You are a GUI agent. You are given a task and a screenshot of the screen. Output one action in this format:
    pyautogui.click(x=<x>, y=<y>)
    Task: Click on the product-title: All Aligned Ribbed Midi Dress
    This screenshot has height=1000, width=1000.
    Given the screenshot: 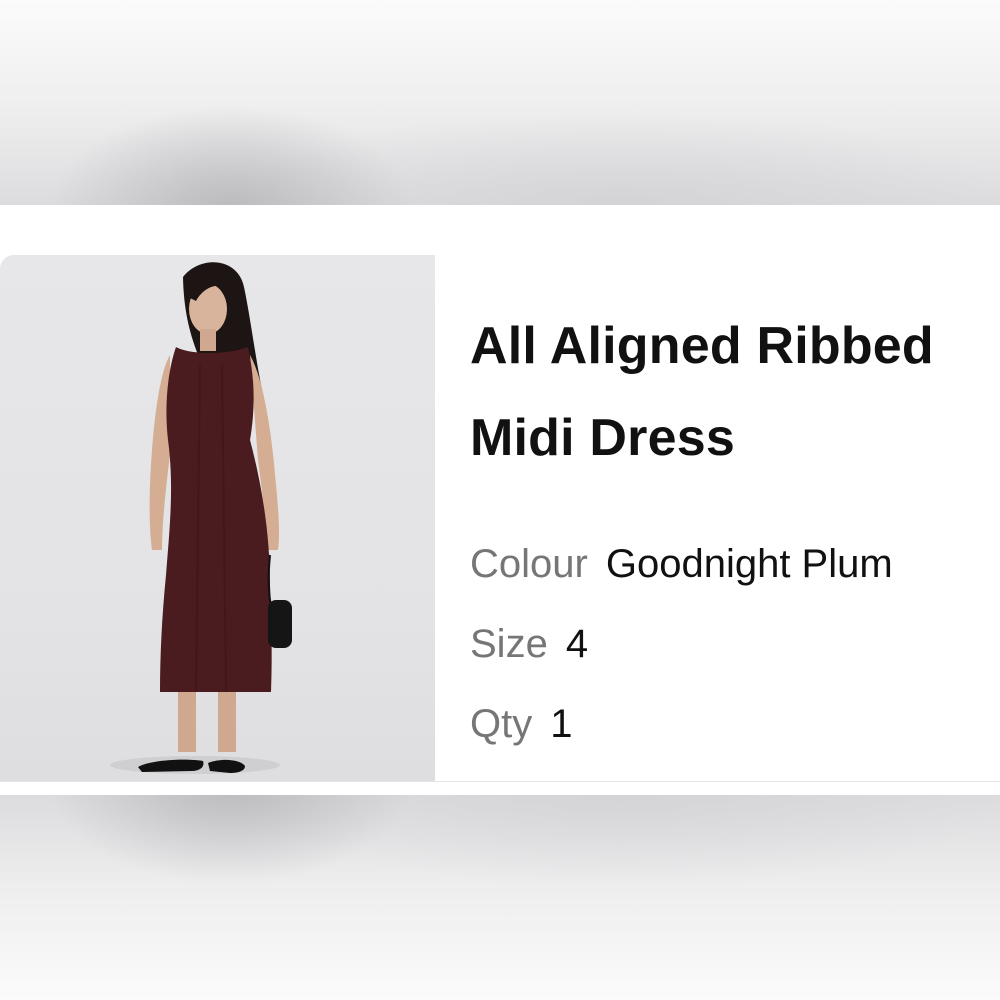 What is the action you would take?
    pyautogui.click(x=732, y=392)
    